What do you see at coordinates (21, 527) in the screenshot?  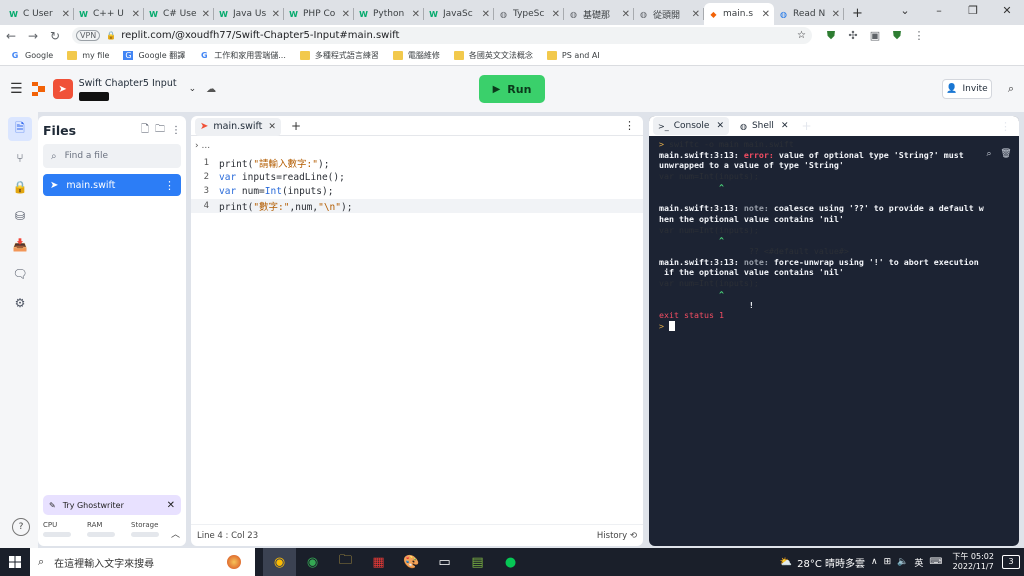 I see `help-icon: ?` at bounding box center [21, 527].